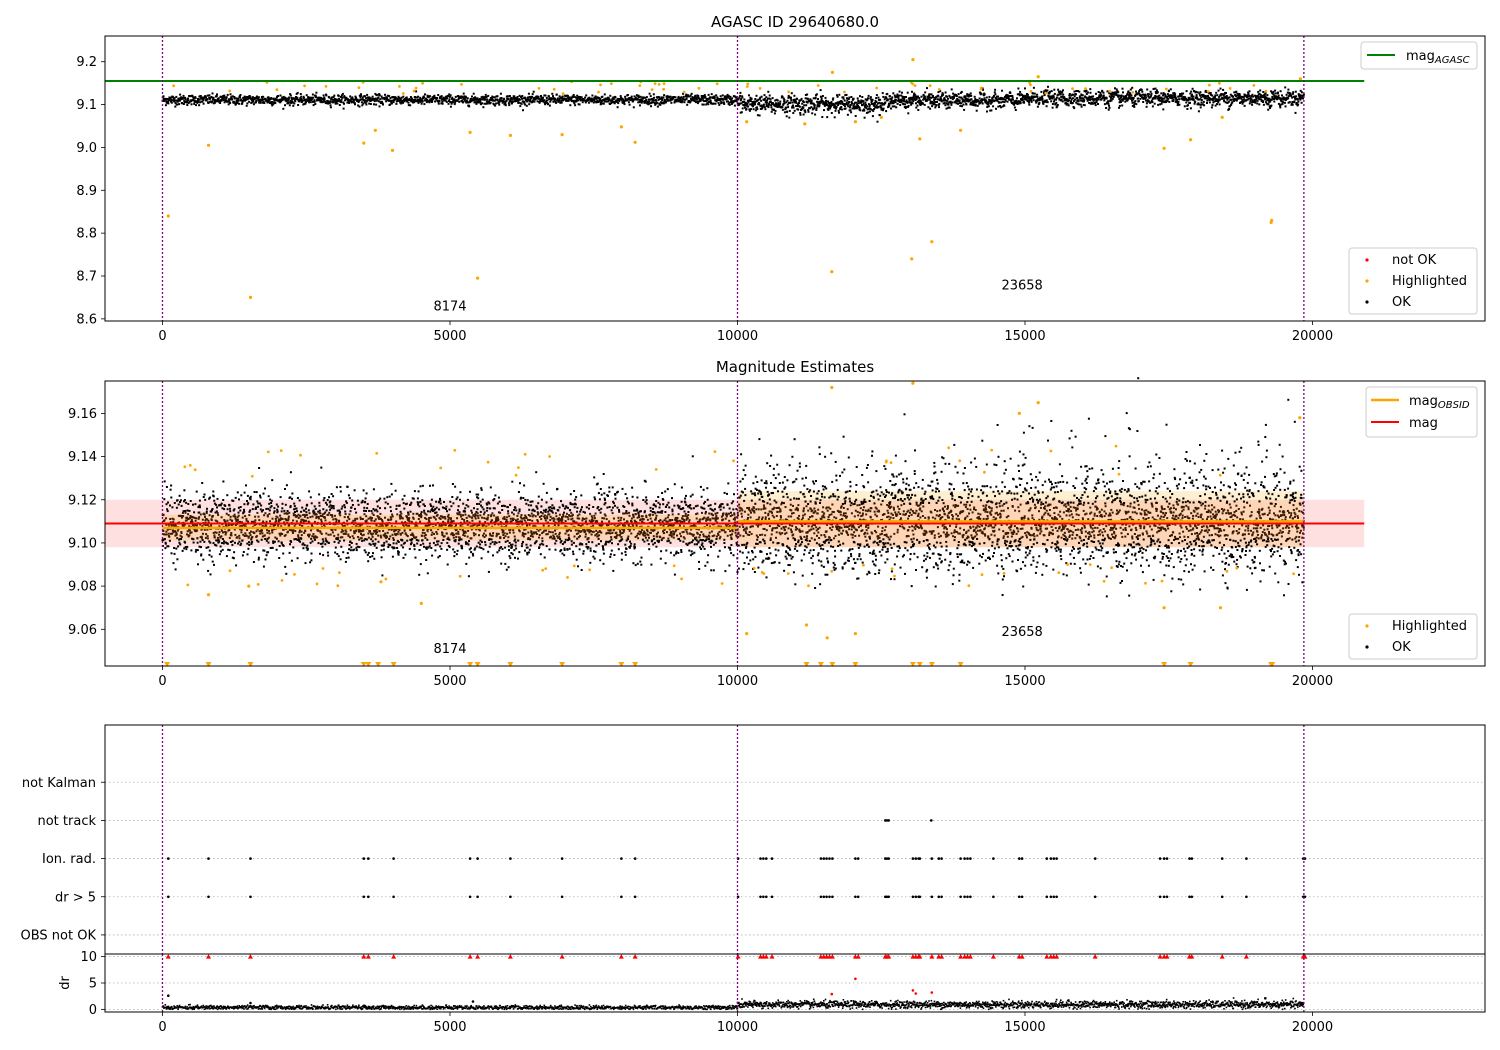  What do you see at coordinates (1024, 336) in the screenshot?
I see `x-tick-label: 15000` at bounding box center [1024, 336].